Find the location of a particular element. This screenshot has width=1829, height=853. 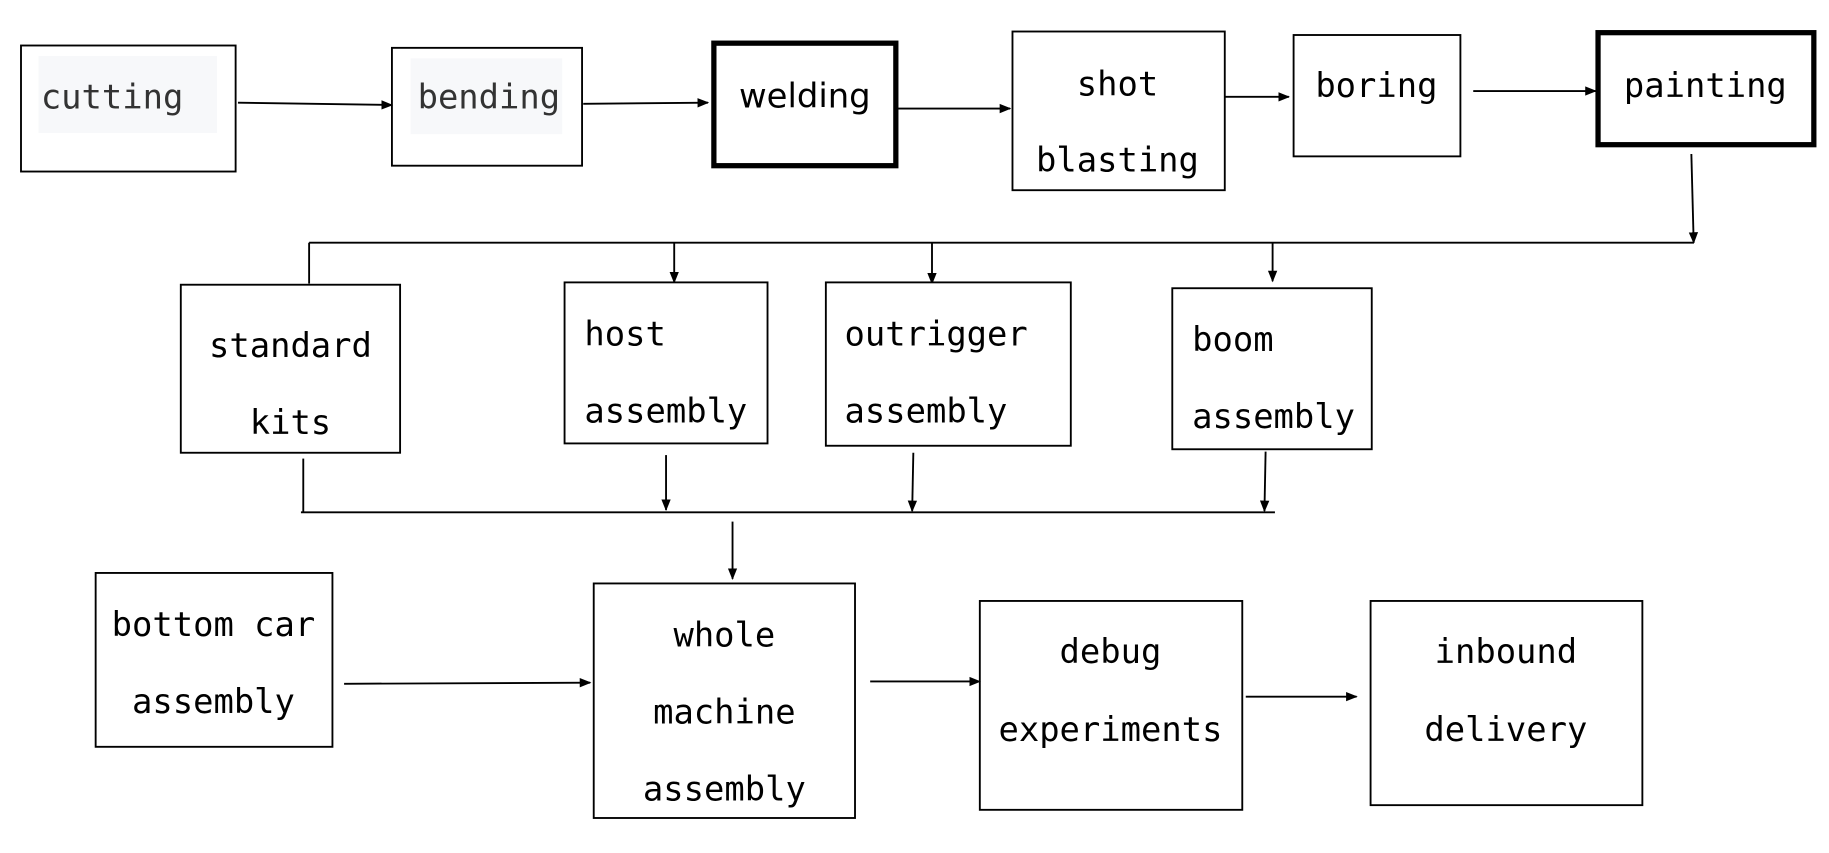

node-label: cutting is located at coordinates (112, 97).